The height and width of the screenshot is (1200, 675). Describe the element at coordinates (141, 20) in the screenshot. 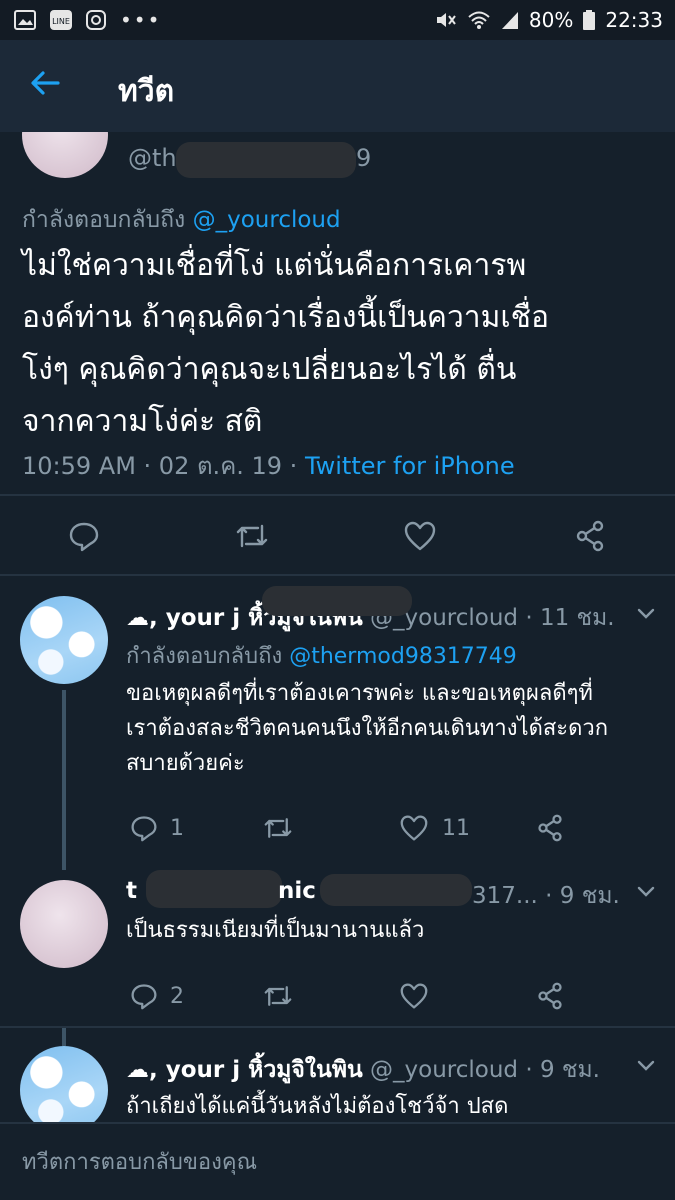

I see `more-icon: •••` at that location.